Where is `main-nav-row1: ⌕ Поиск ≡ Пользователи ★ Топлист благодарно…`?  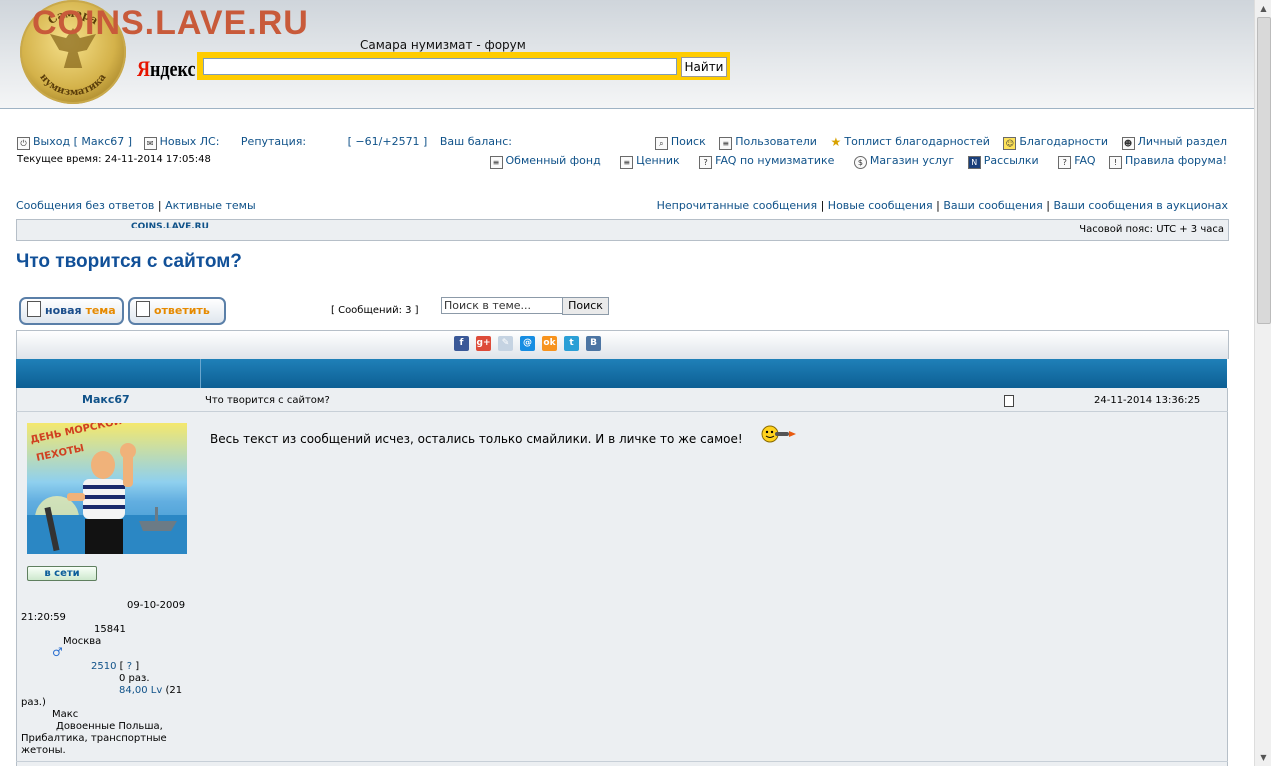
main-nav-row1: ⌕ Поиск ≡ Пользователи ★ Топлист благодарно… is located at coordinates (936, 142).